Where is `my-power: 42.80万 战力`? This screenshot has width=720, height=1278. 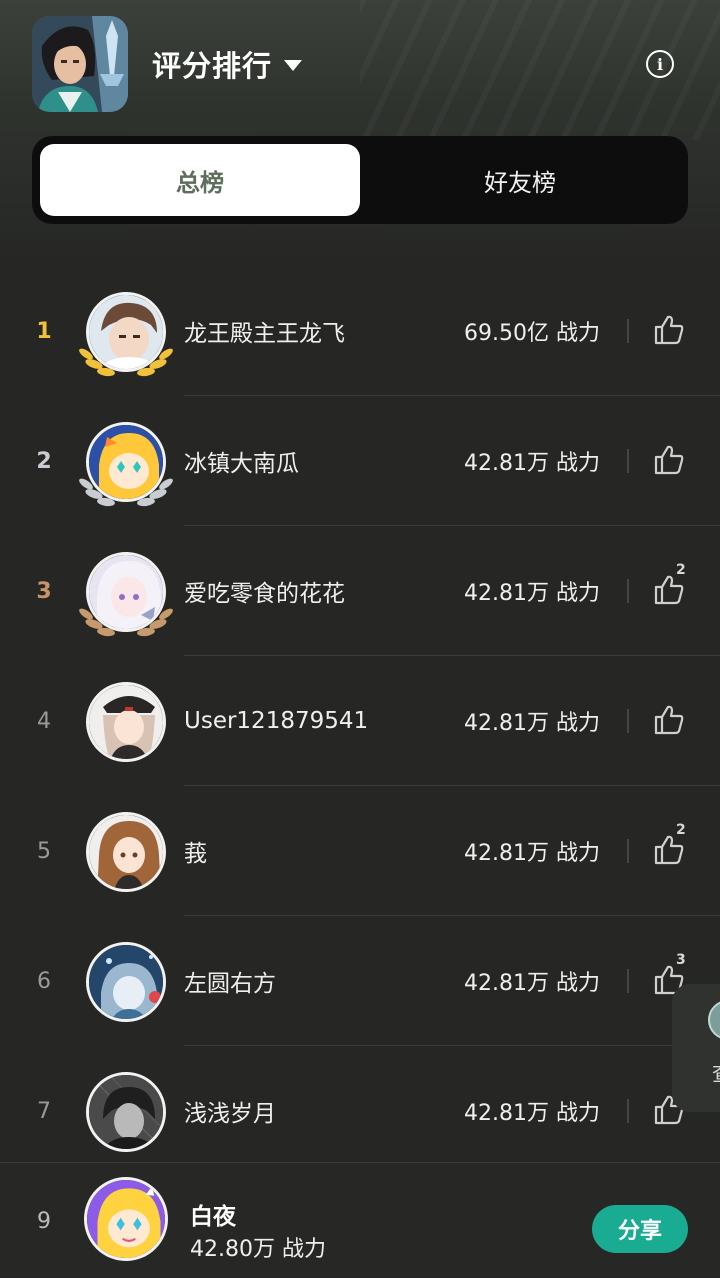
my-power: 42.80万 战力 is located at coordinates (258, 1249).